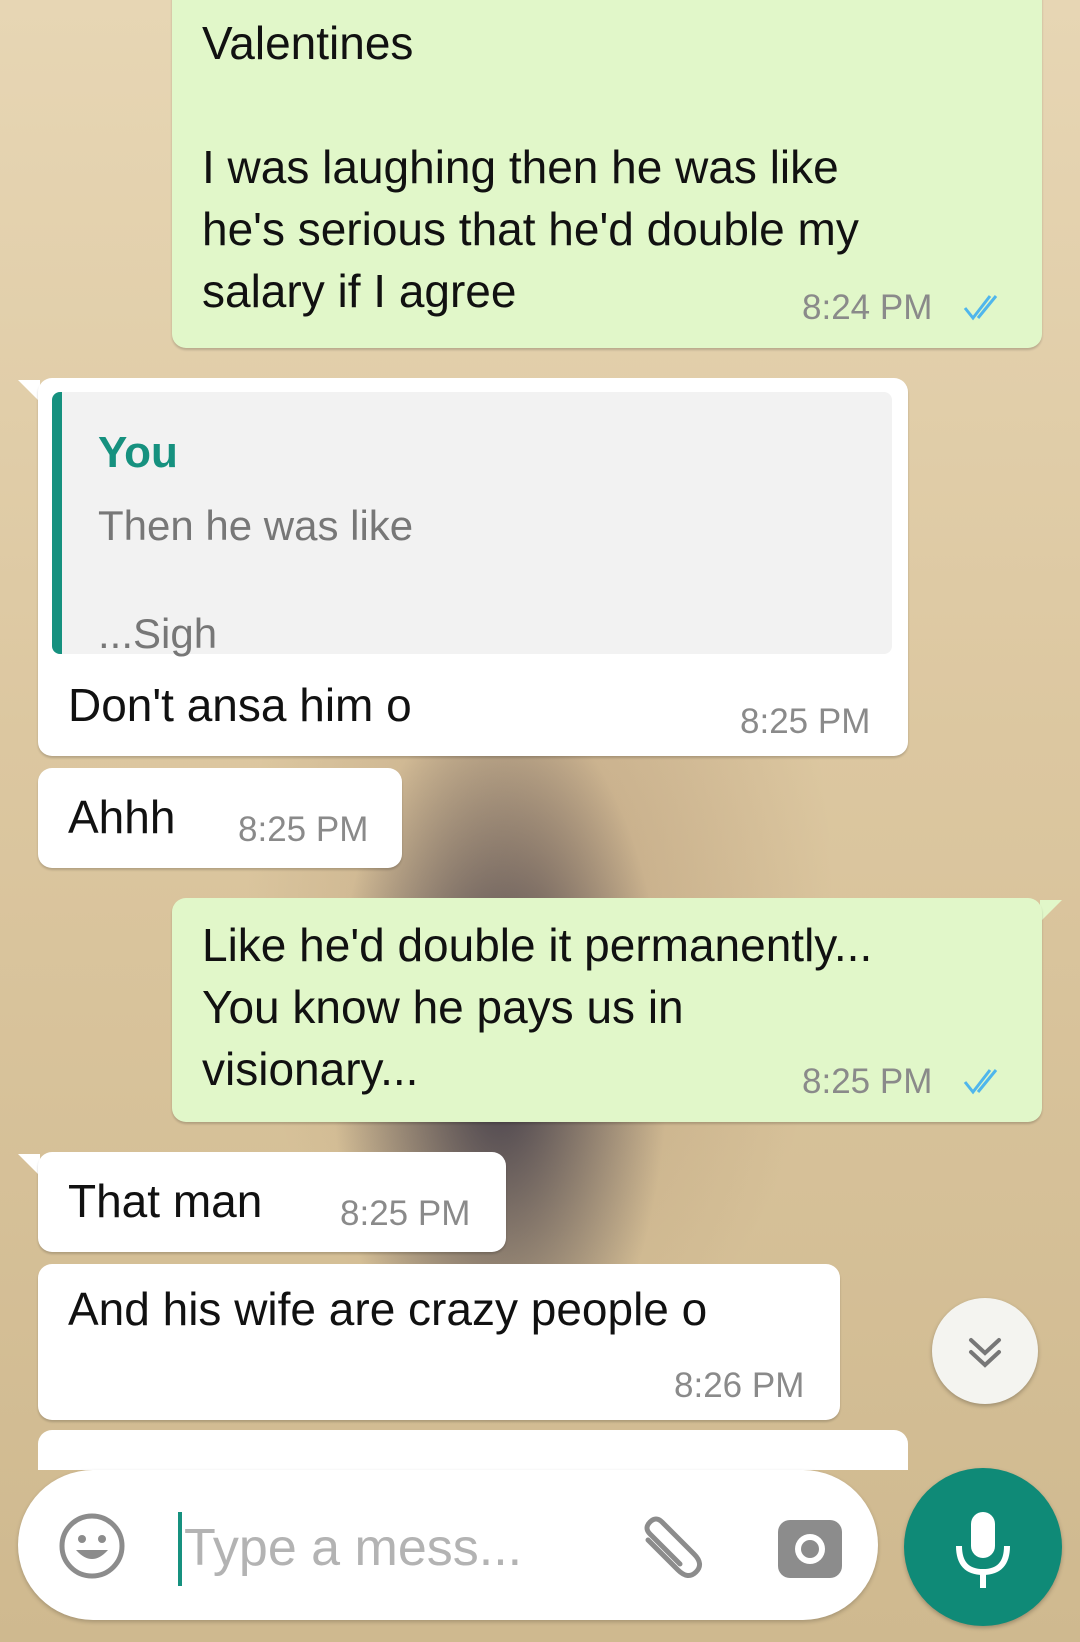 This screenshot has width=1080, height=1642. Describe the element at coordinates (240, 705) in the screenshot. I see `message-text: Don't ansa him o` at that location.